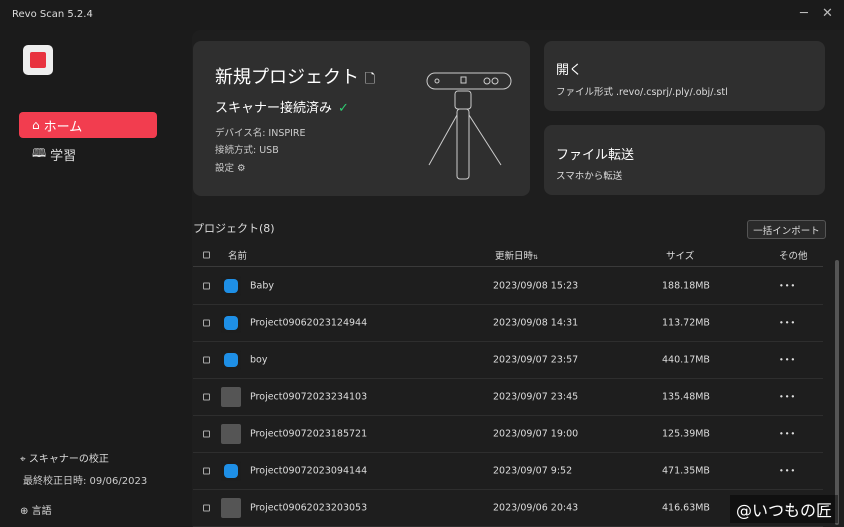 The width and height of the screenshot is (844, 527). I want to click on scanner-illustration, so click(469, 126).